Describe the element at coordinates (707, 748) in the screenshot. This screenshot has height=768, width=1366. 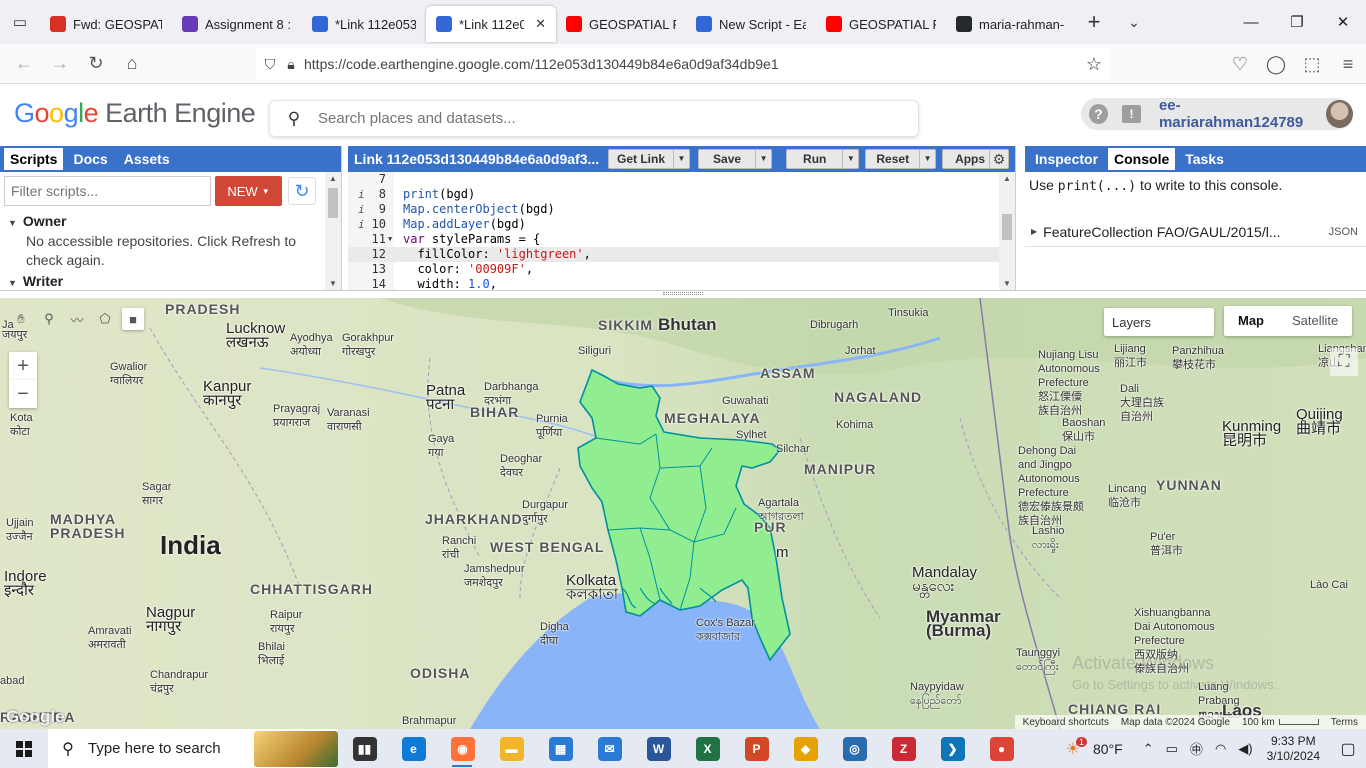
I see `taskbar-app: X` at that location.